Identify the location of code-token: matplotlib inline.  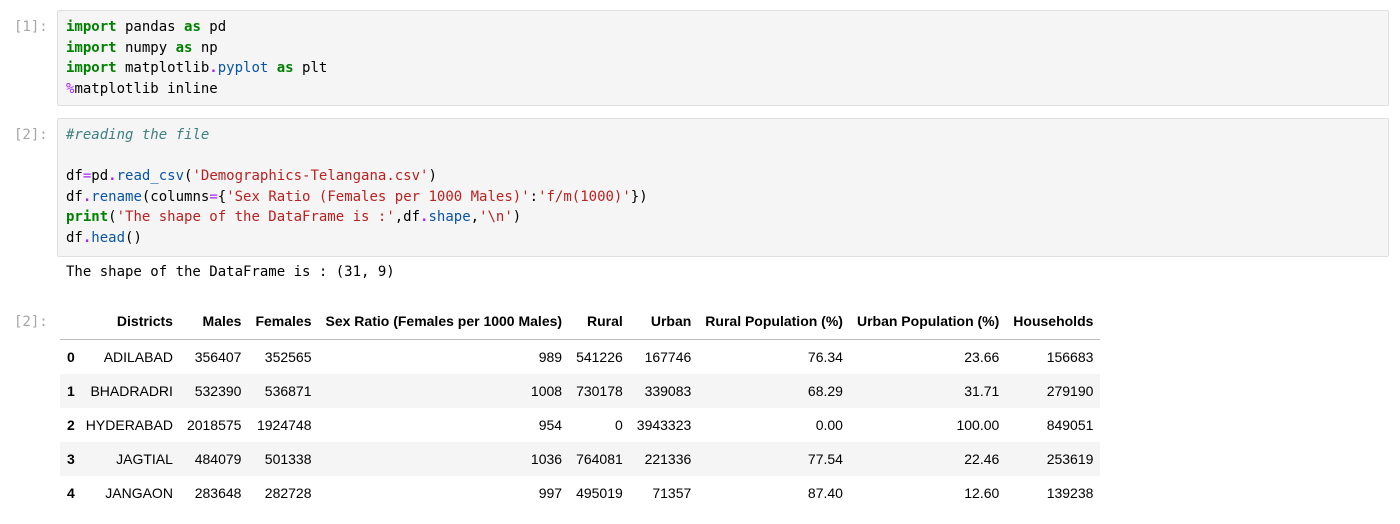
(146, 88).